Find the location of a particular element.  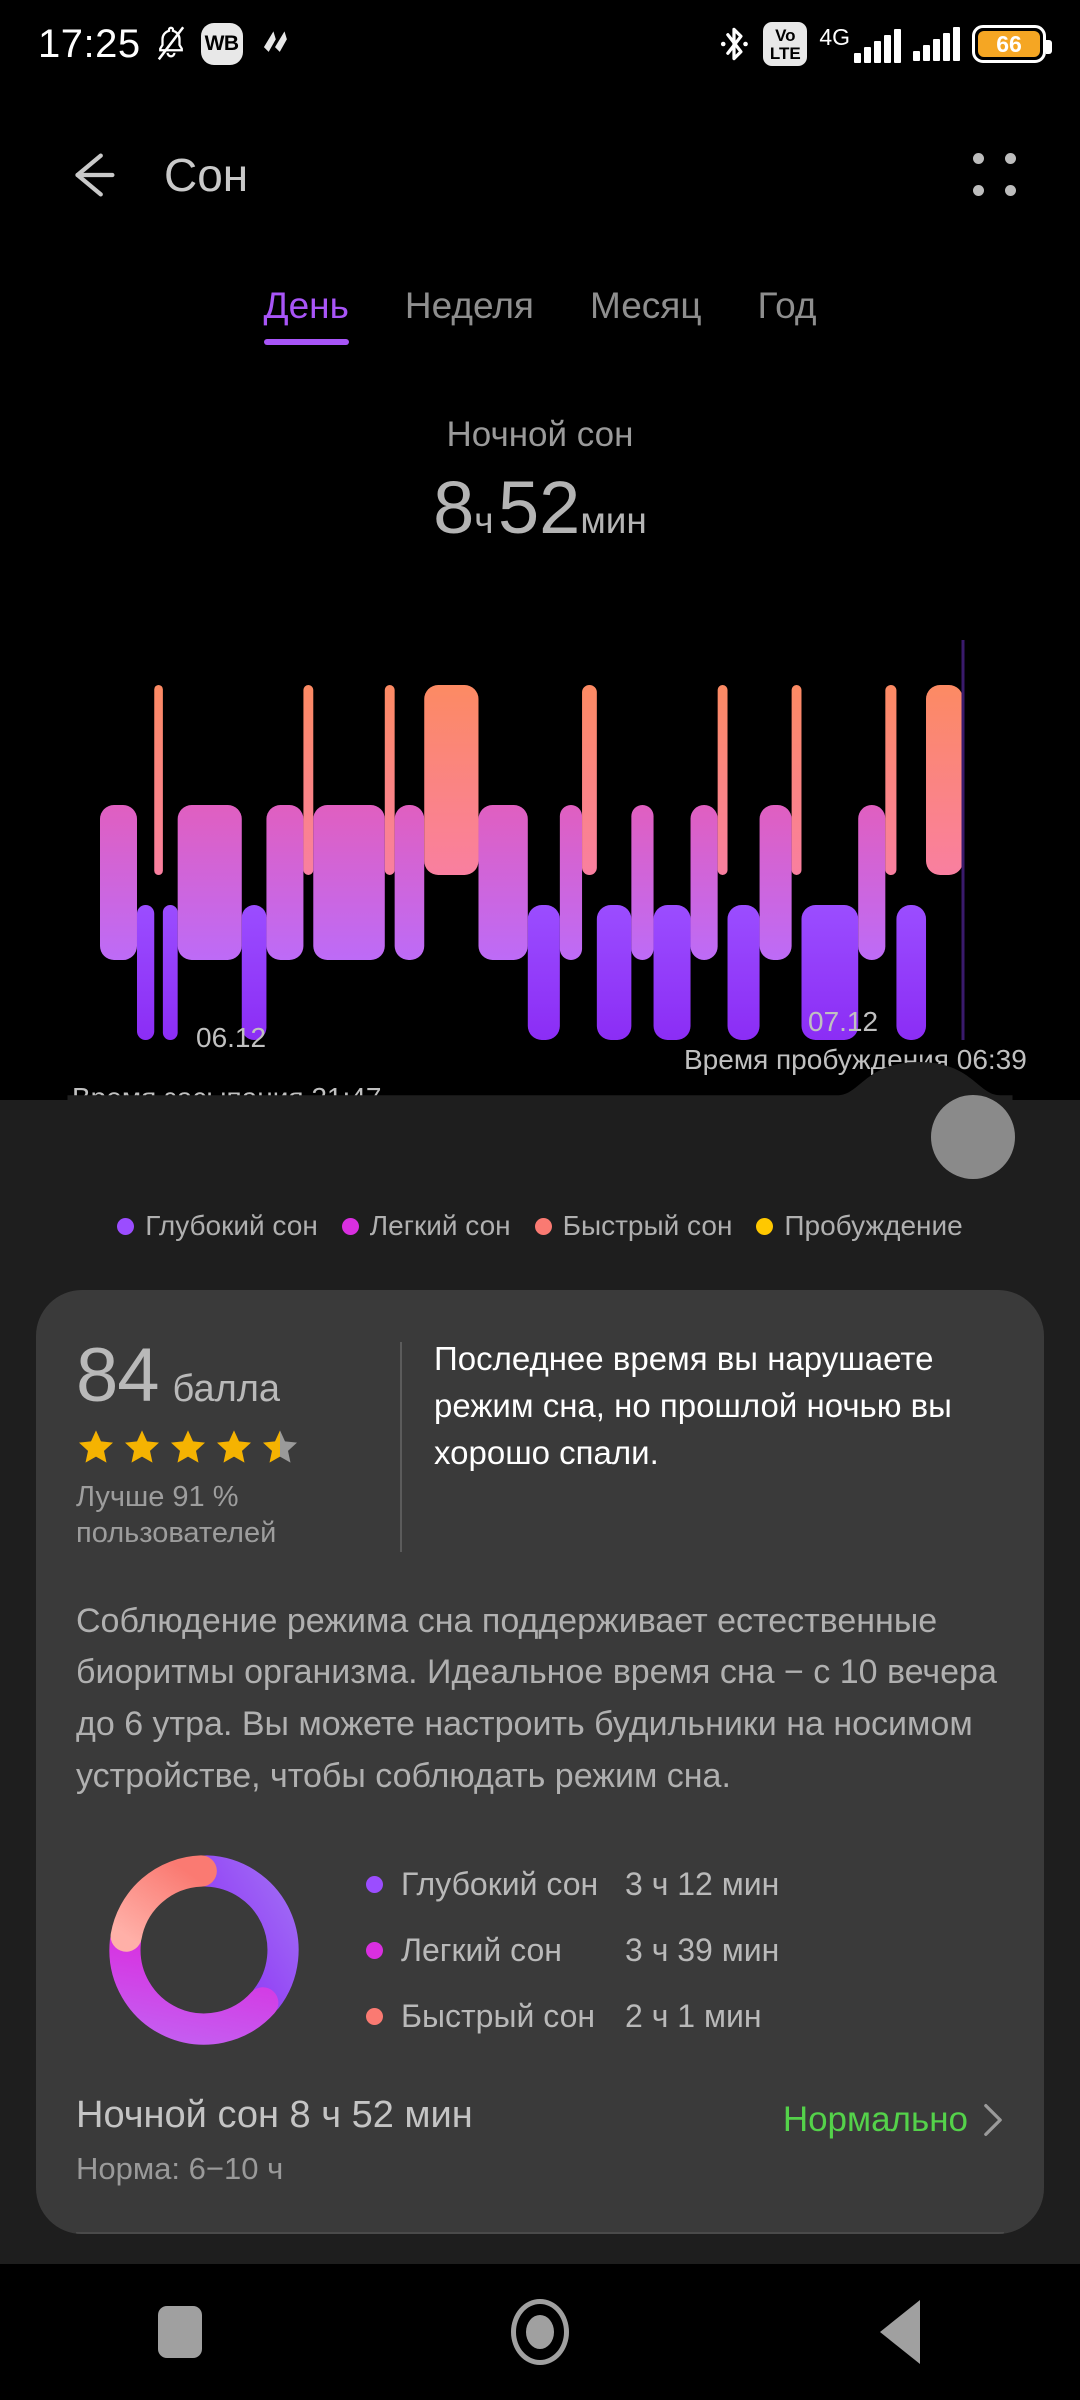

home-button is located at coordinates (540, 2332).